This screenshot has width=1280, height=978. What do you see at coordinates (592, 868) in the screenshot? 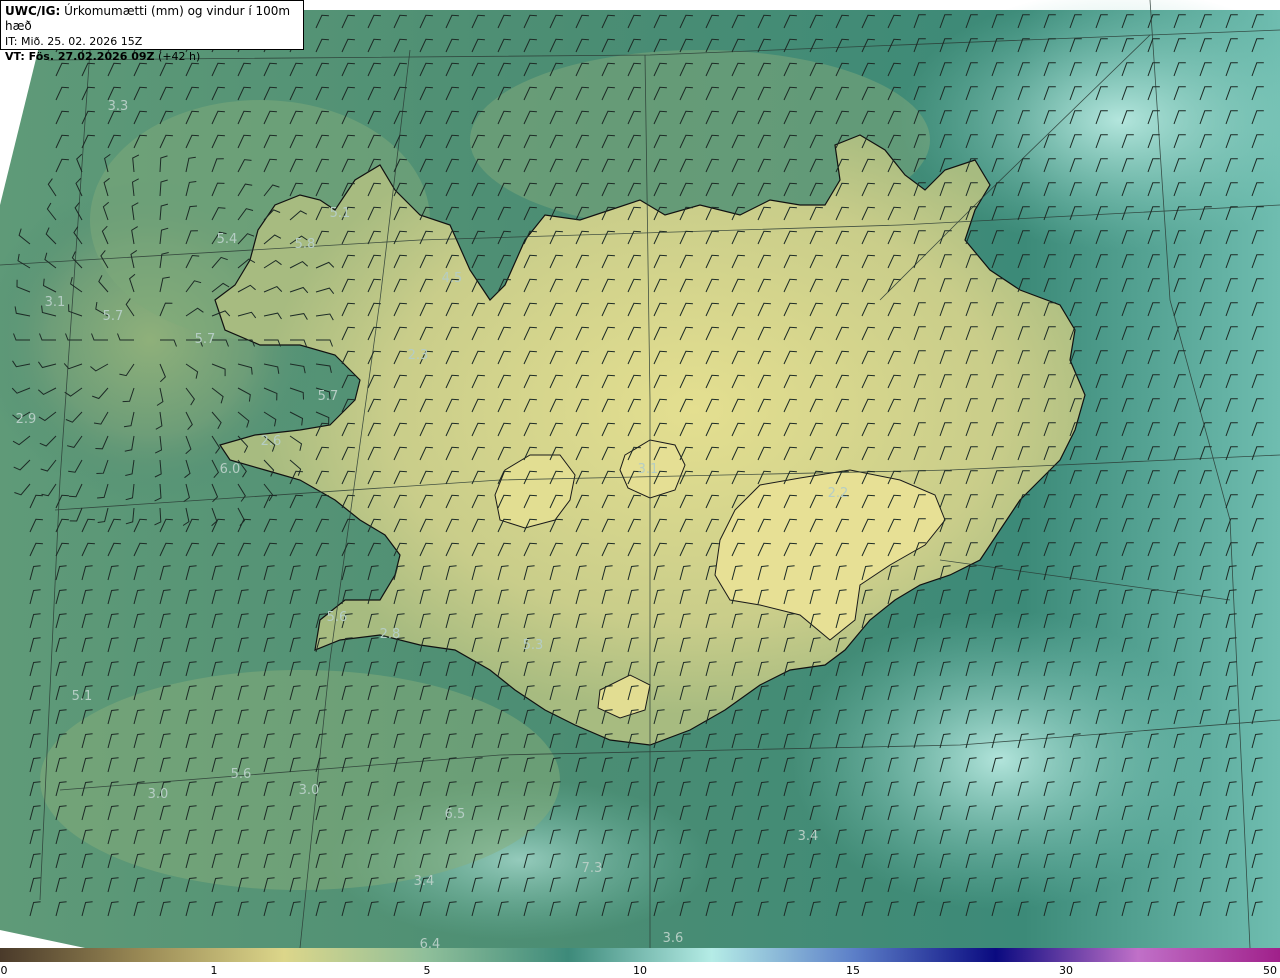
I see `precip-value-label: 7.3` at bounding box center [592, 868].